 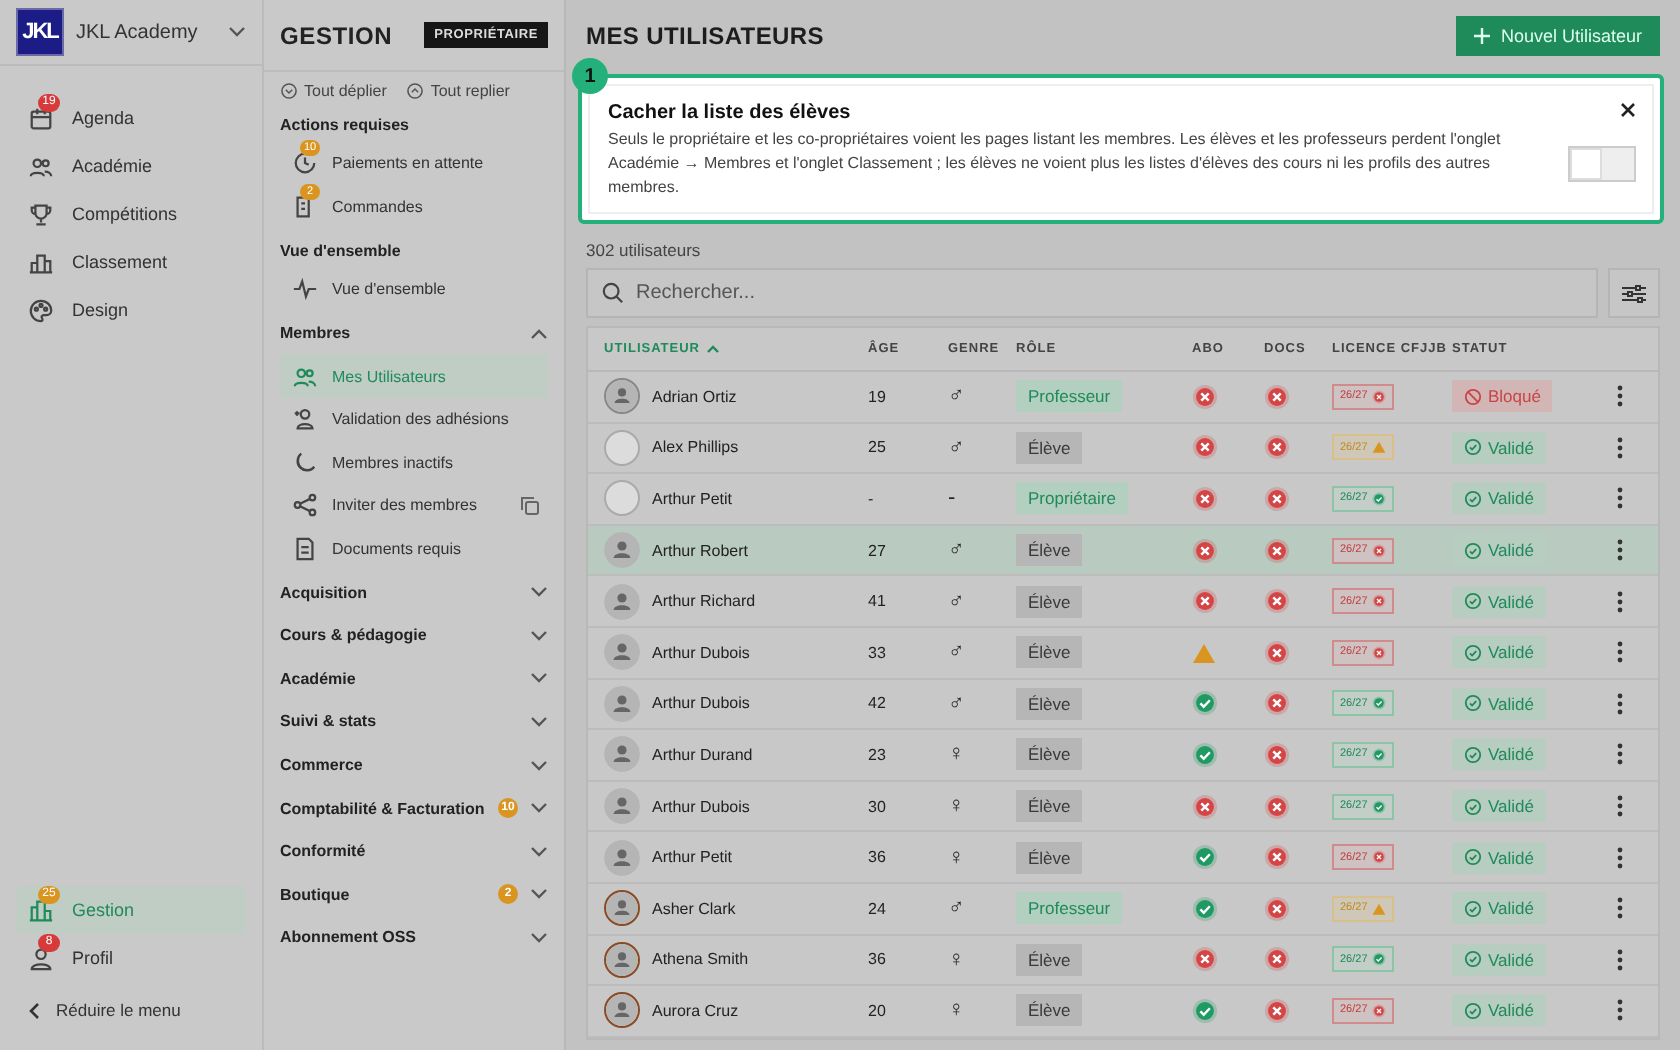 I want to click on section-header: Commerce, so click(x=414, y=765).